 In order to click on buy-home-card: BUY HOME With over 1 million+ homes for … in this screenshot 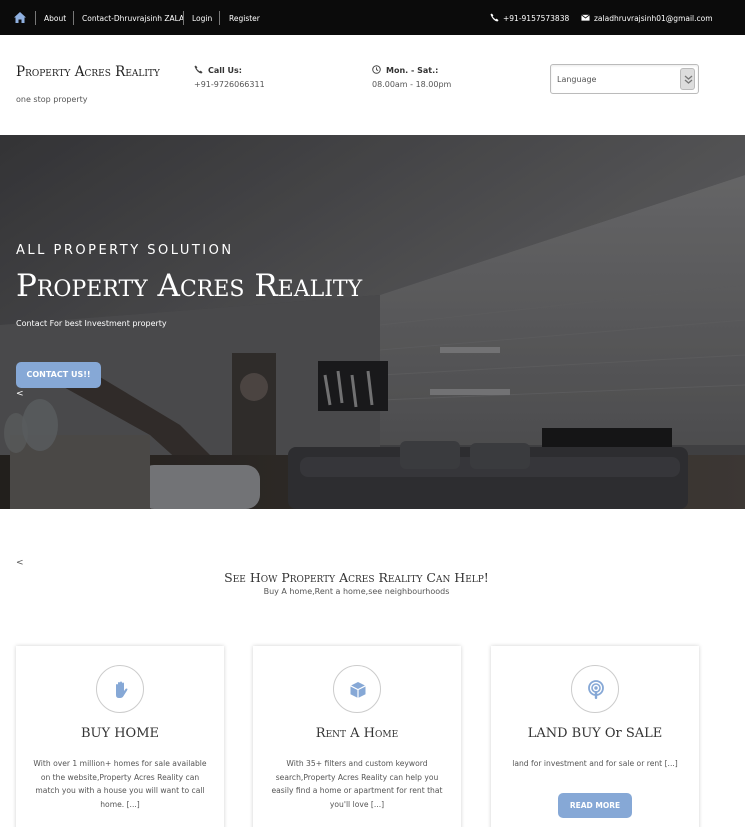, I will do `click(120, 736)`.